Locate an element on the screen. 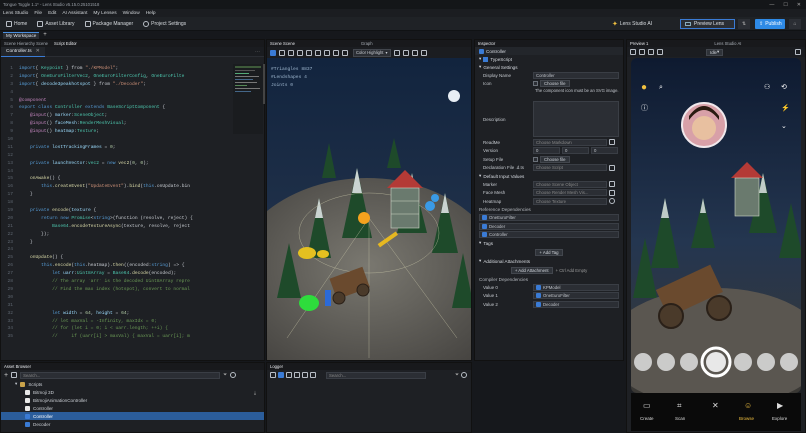  tab-preview: Preview 1 is located at coordinates (639, 43).